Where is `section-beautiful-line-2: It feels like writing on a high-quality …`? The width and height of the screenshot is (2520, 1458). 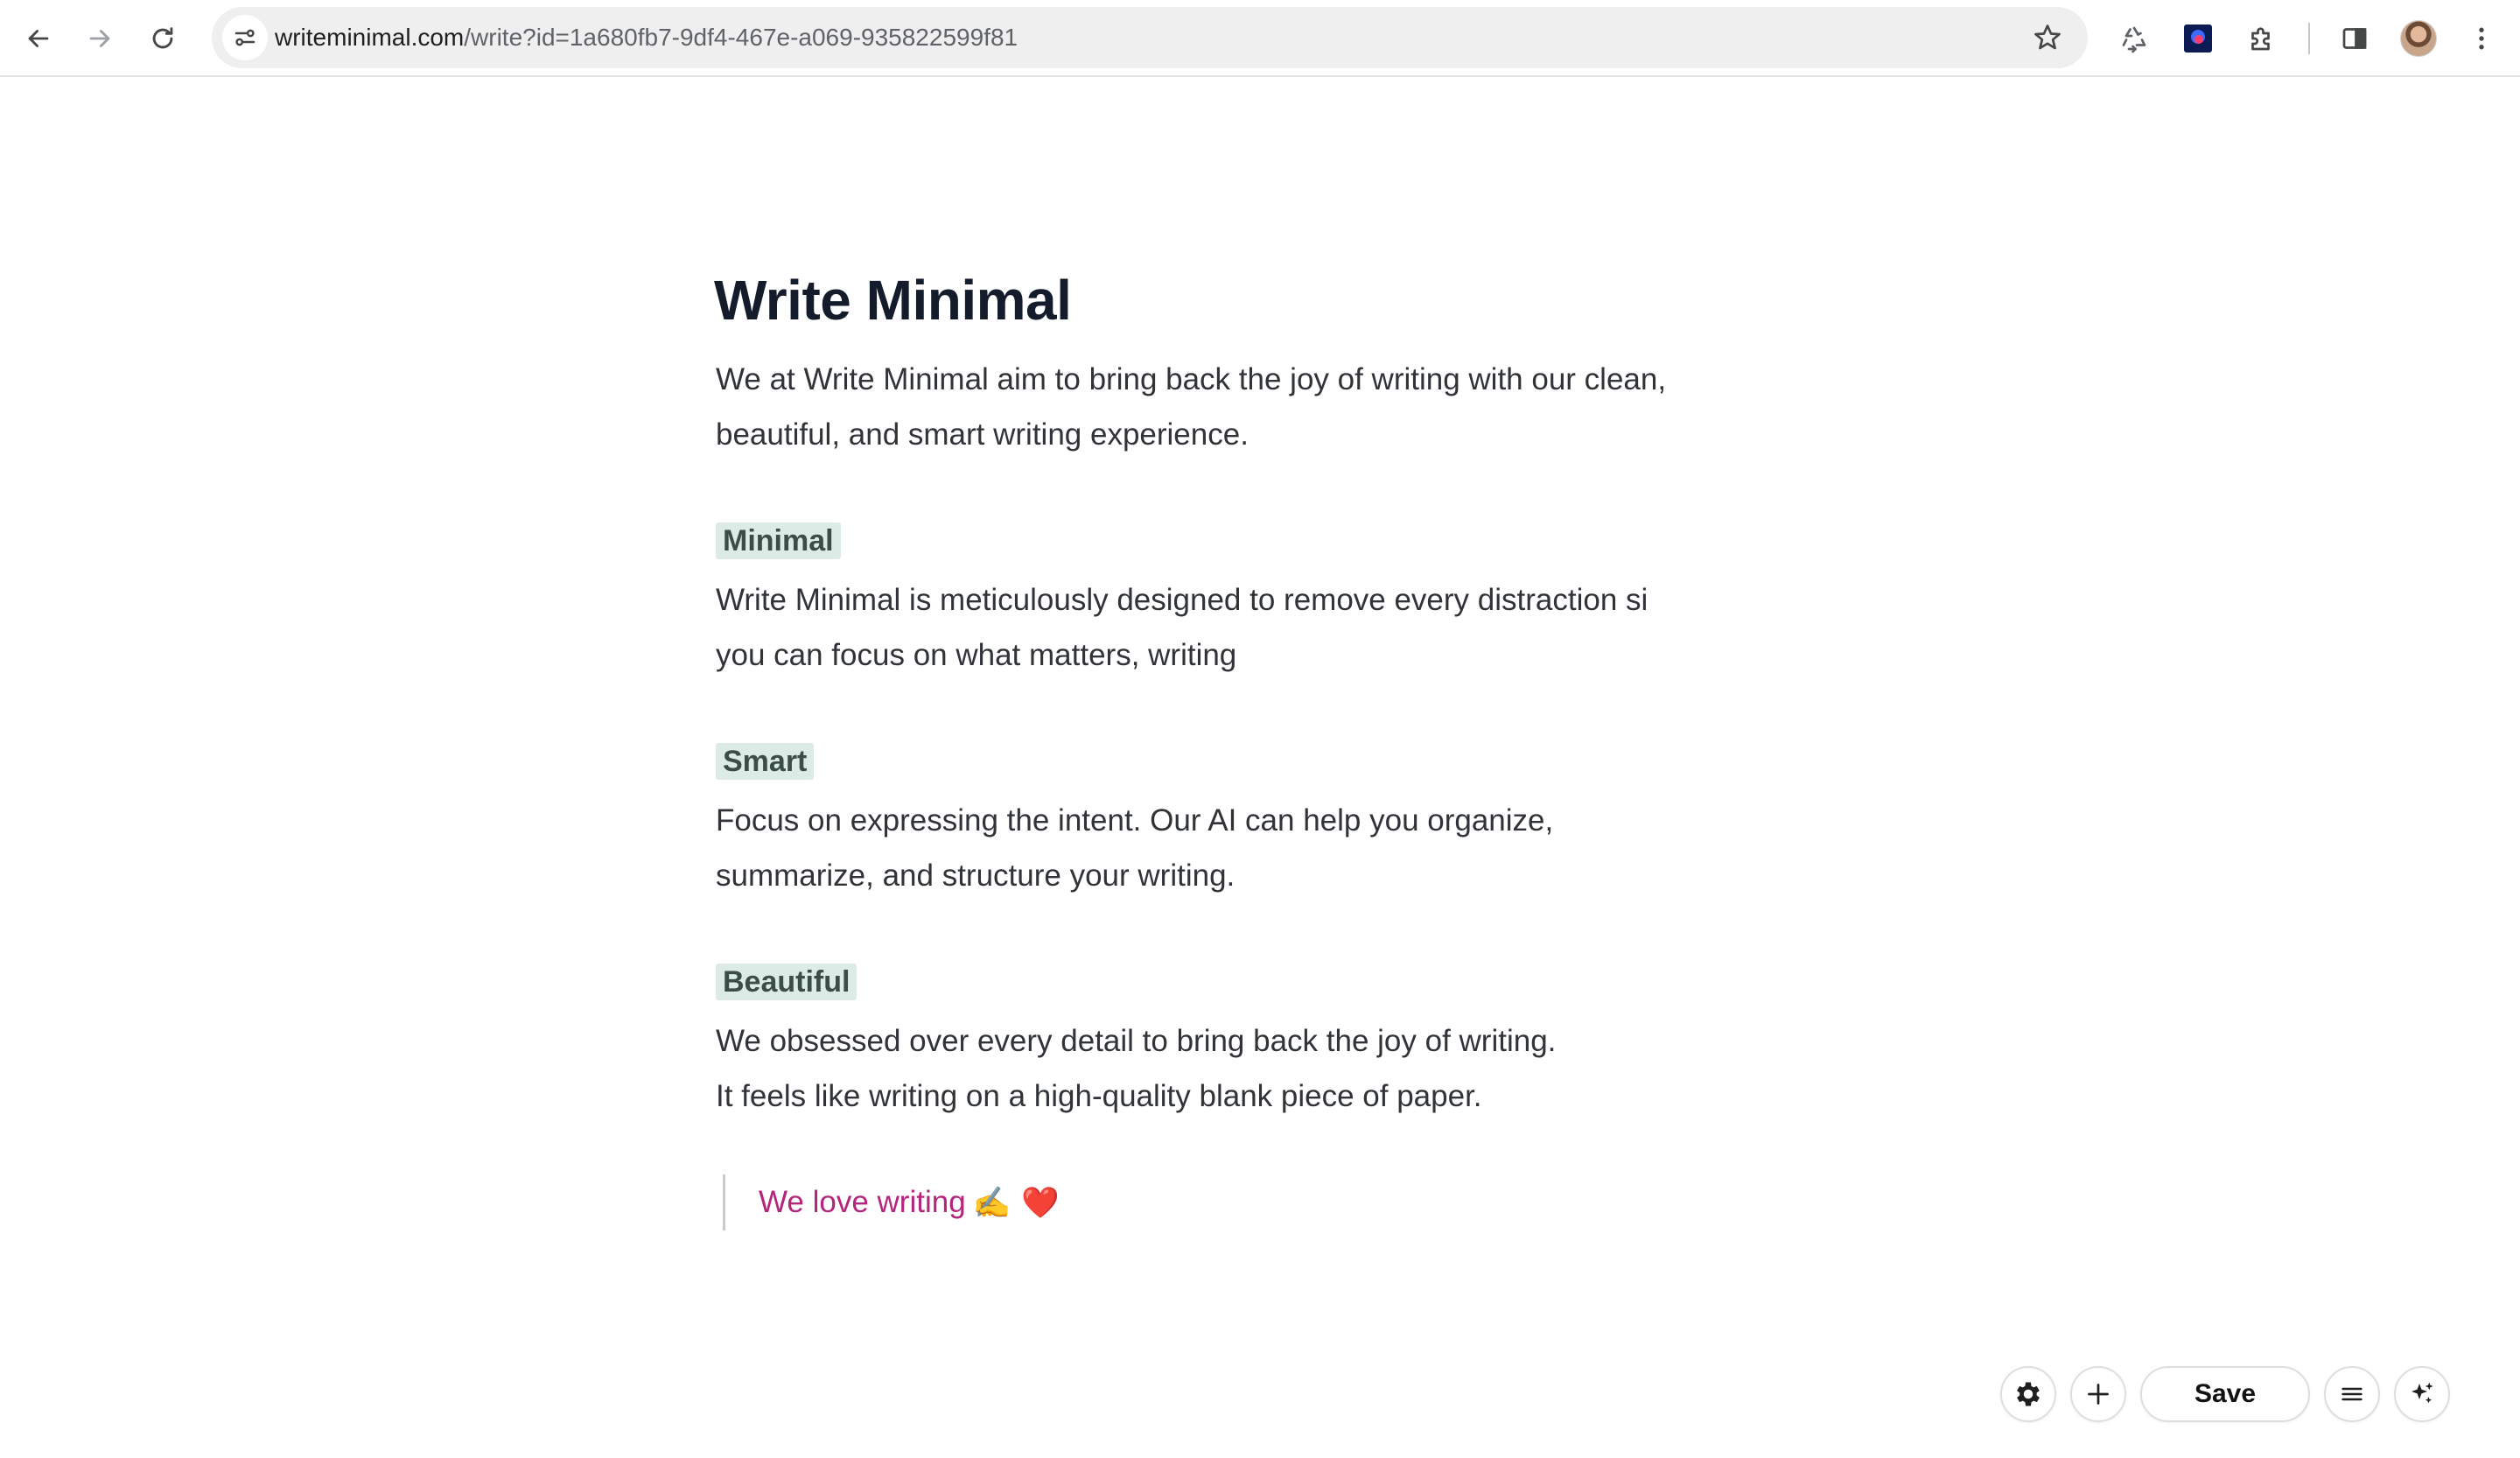 section-beautiful-line-2: It feels like writing on a high-quality … is located at coordinates (1099, 1096).